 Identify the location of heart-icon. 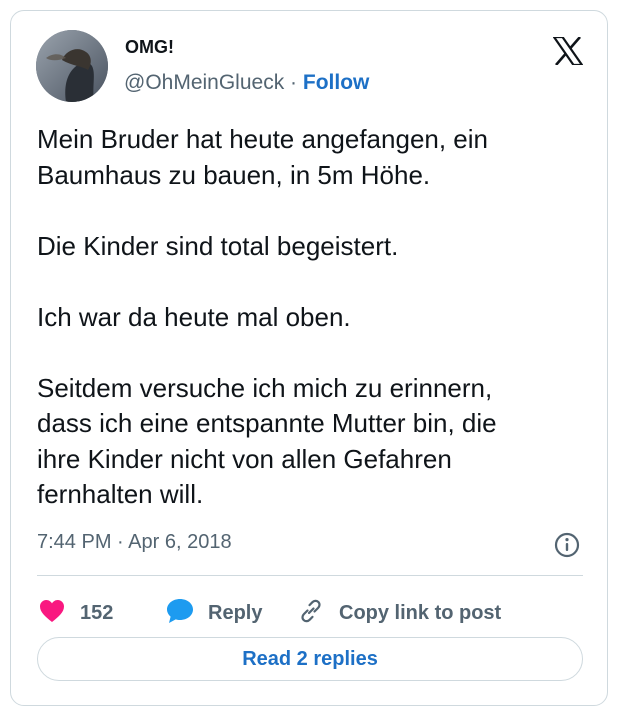
(52, 613).